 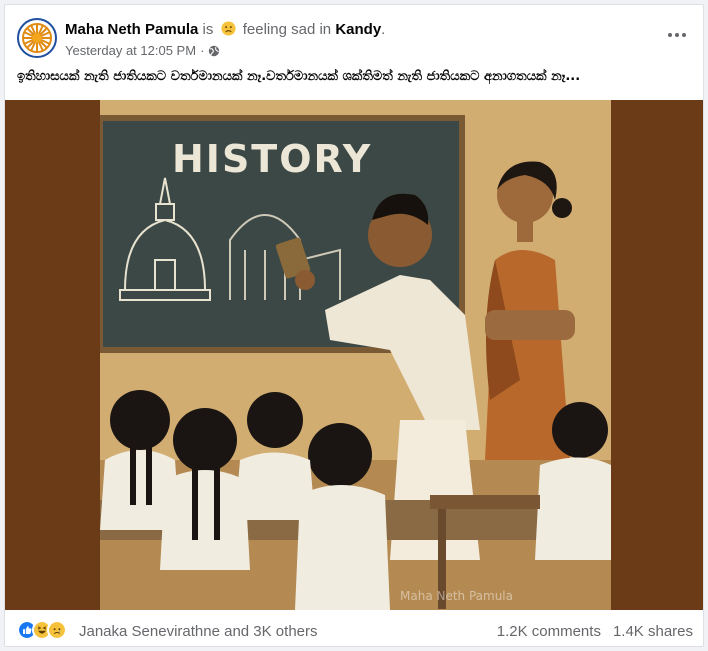 I want to click on period-text: ., so click(x=383, y=29).